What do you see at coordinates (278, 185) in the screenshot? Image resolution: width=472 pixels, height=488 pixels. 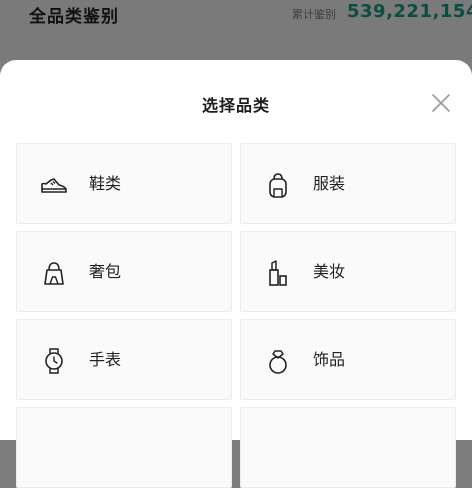 I see `backpack-icon` at bounding box center [278, 185].